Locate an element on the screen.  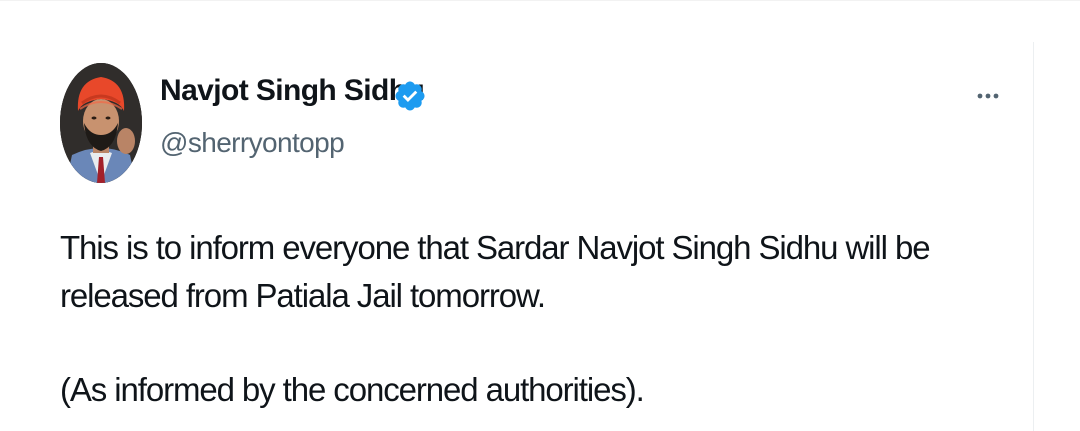
verified-badge-icon is located at coordinates (410, 96).